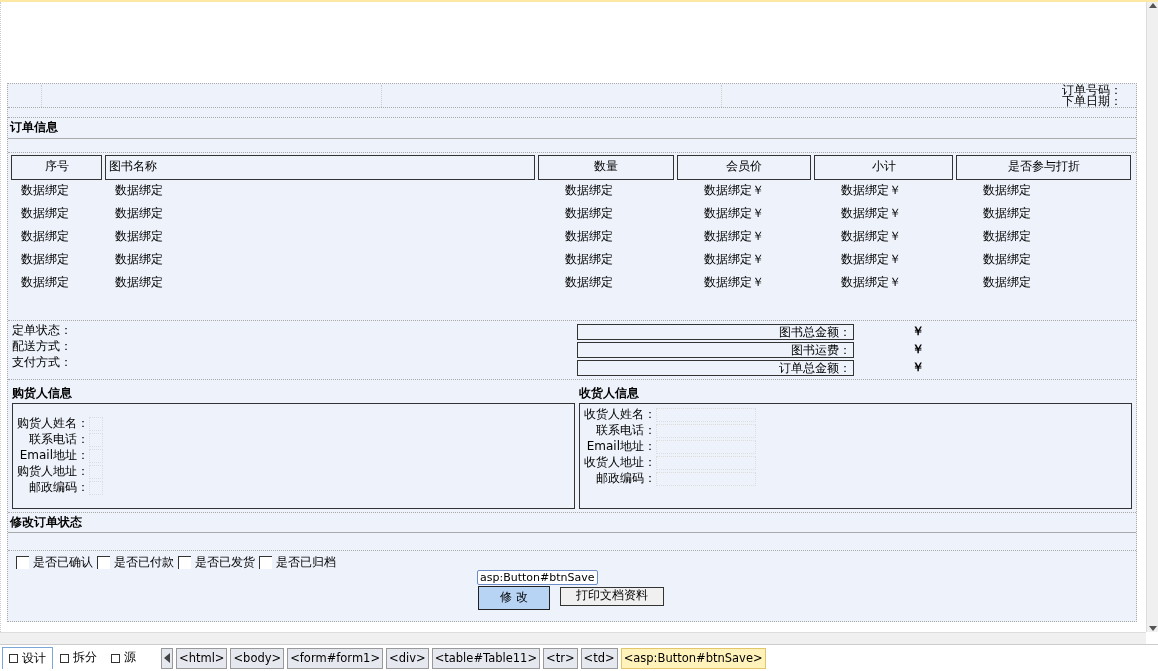 The height and width of the screenshot is (671, 1158). I want to click on total-label: 图书运费：, so click(715, 349).